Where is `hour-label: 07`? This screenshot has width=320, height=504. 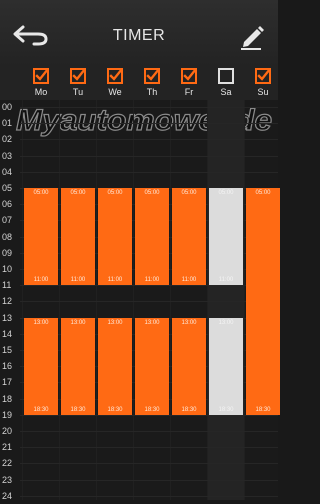 hour-label: 07 is located at coordinates (7, 220).